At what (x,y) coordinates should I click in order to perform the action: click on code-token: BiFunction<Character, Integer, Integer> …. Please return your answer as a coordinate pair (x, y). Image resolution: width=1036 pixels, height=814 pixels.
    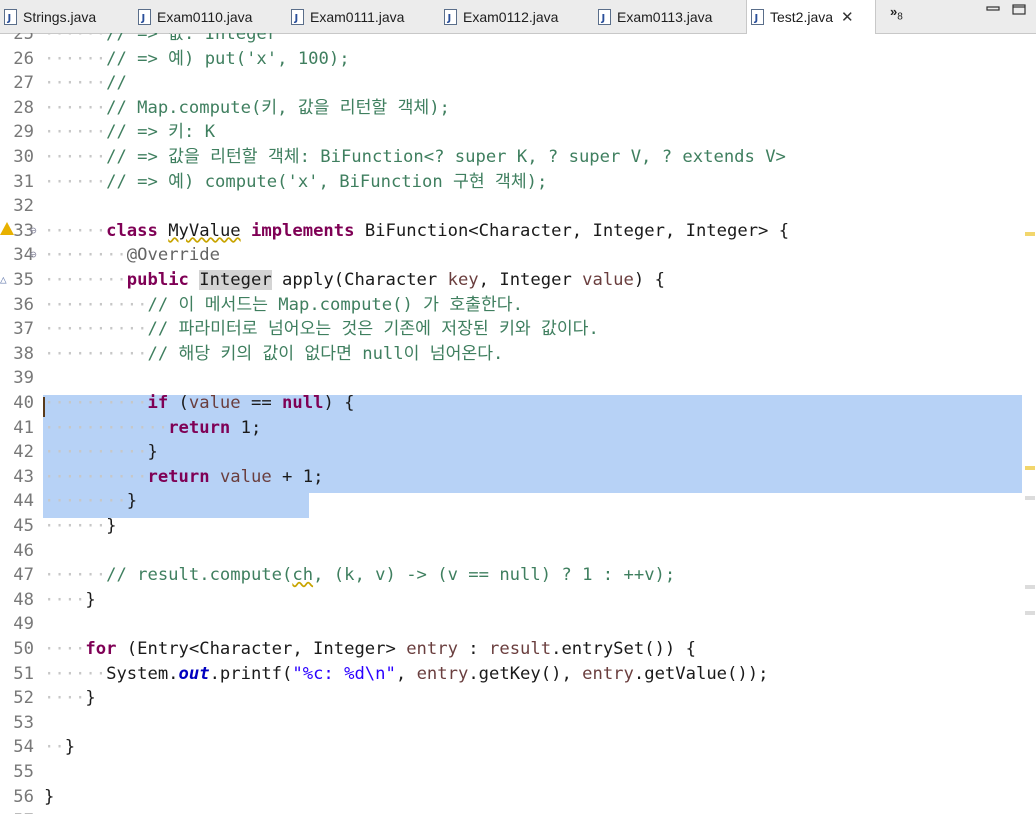
    Looking at the image, I should click on (572, 230).